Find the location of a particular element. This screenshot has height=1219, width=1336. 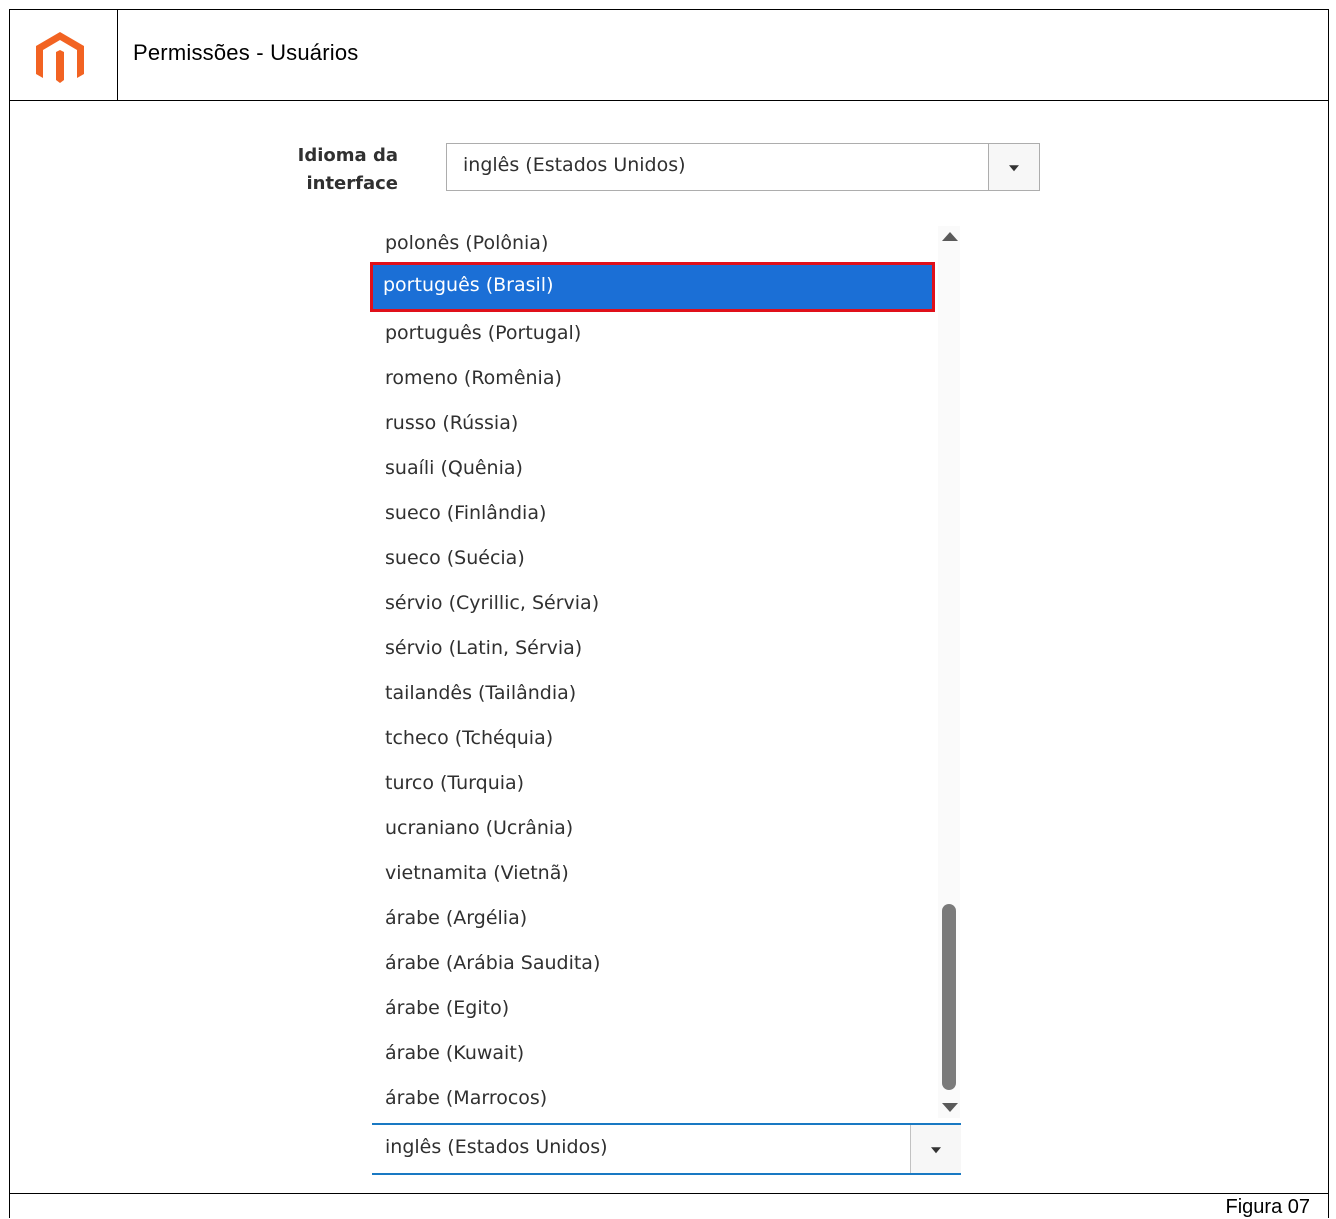

option-ucraniano-ucrania: ucraniano (Ucrânia) is located at coordinates (655, 829).